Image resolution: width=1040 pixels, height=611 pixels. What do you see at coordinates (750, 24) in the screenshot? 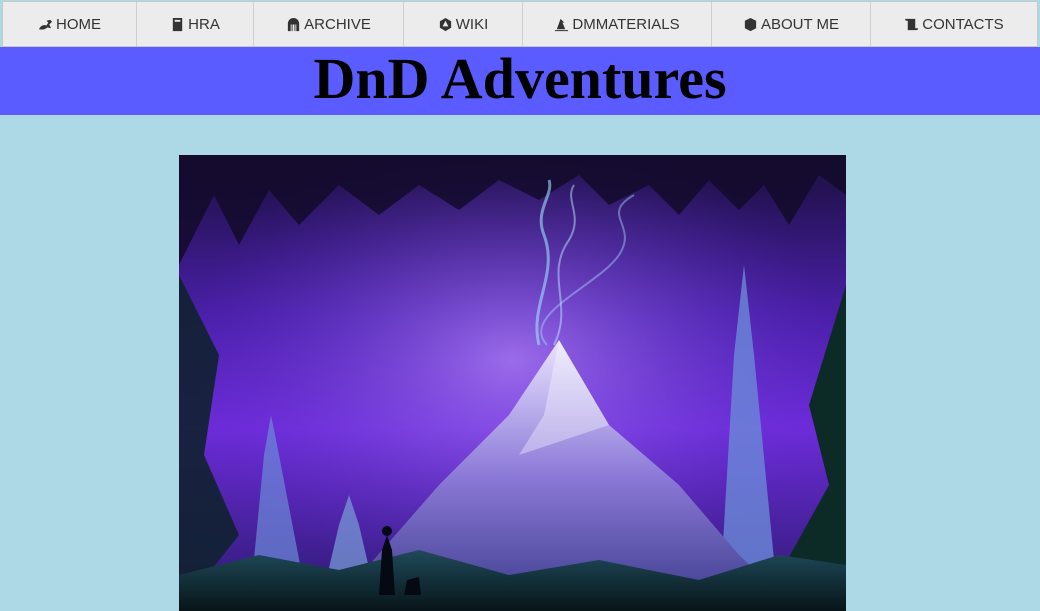
I see `dice-d6-icon` at bounding box center [750, 24].